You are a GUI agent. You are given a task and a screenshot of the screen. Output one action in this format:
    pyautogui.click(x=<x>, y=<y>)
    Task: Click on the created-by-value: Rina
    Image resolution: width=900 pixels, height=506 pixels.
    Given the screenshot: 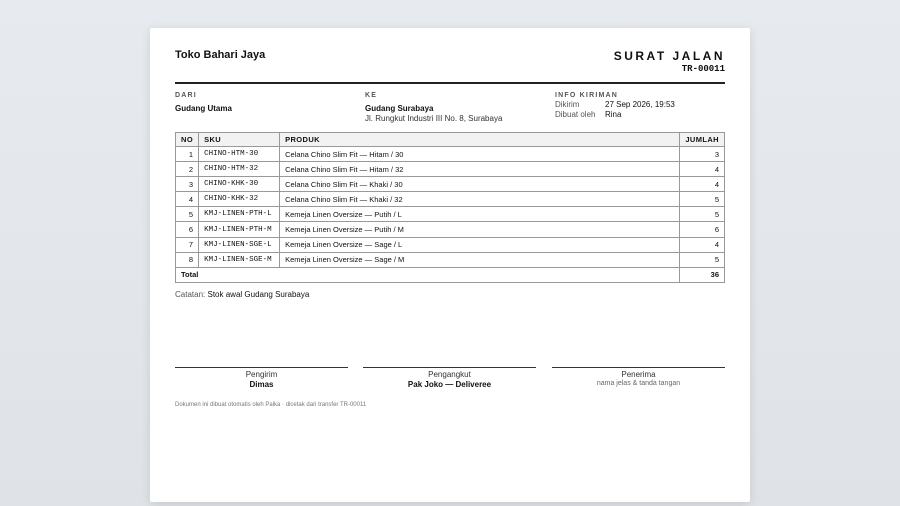 What is the action you would take?
    pyautogui.click(x=613, y=114)
    